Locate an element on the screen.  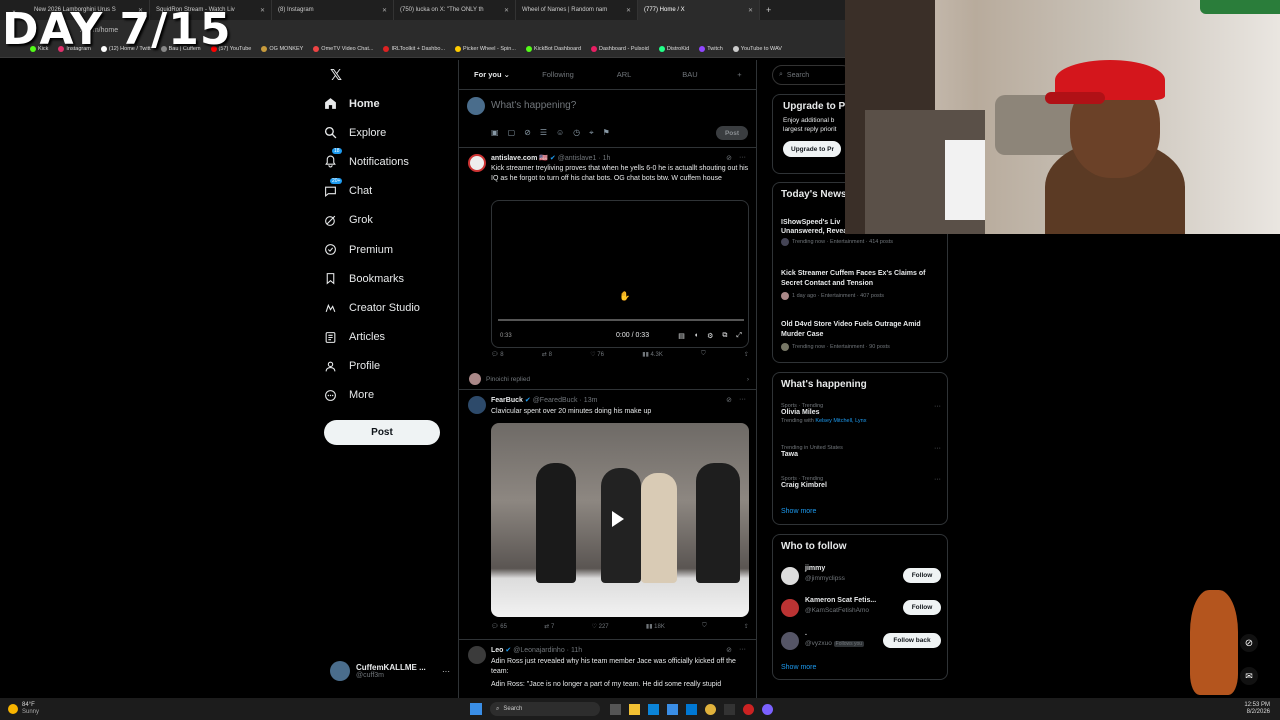
sidebar-item-creator-studio: Creator Studio is located at coordinates (386, 307).